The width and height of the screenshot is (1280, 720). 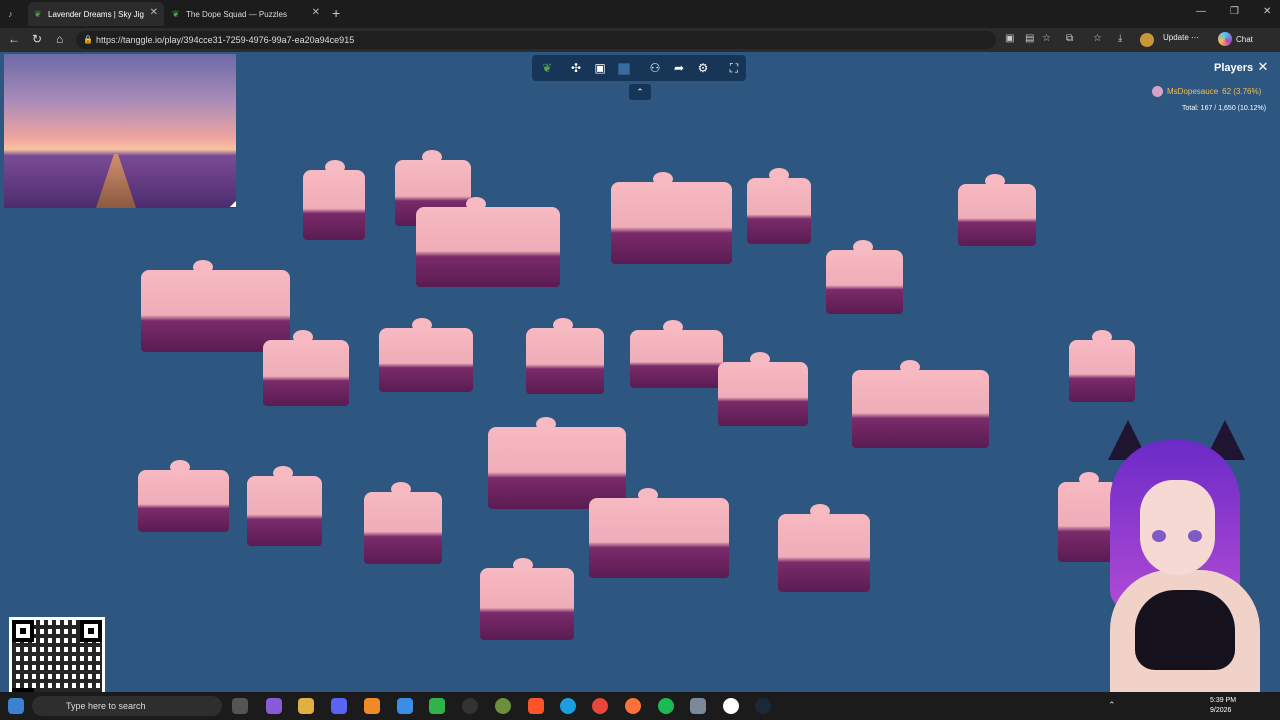 I want to click on share-icon: ➦, so click(x=679, y=68).